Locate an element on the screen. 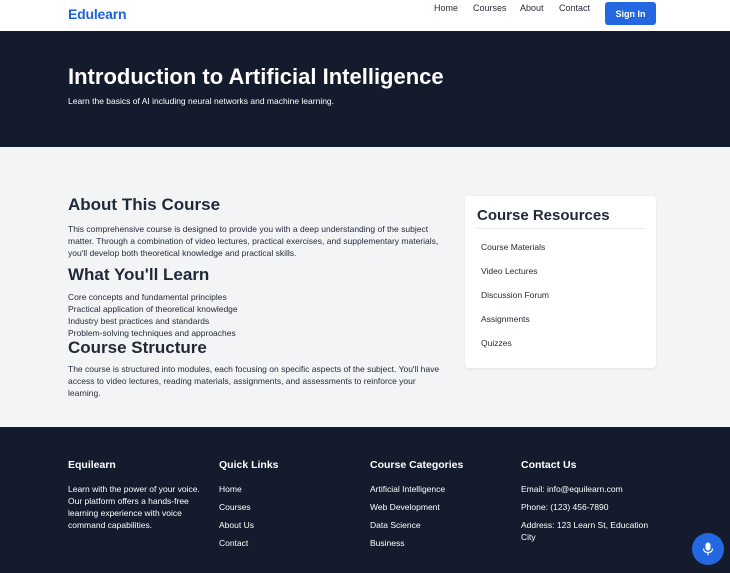 The width and height of the screenshot is (730, 573). category-business: Business is located at coordinates (387, 543).